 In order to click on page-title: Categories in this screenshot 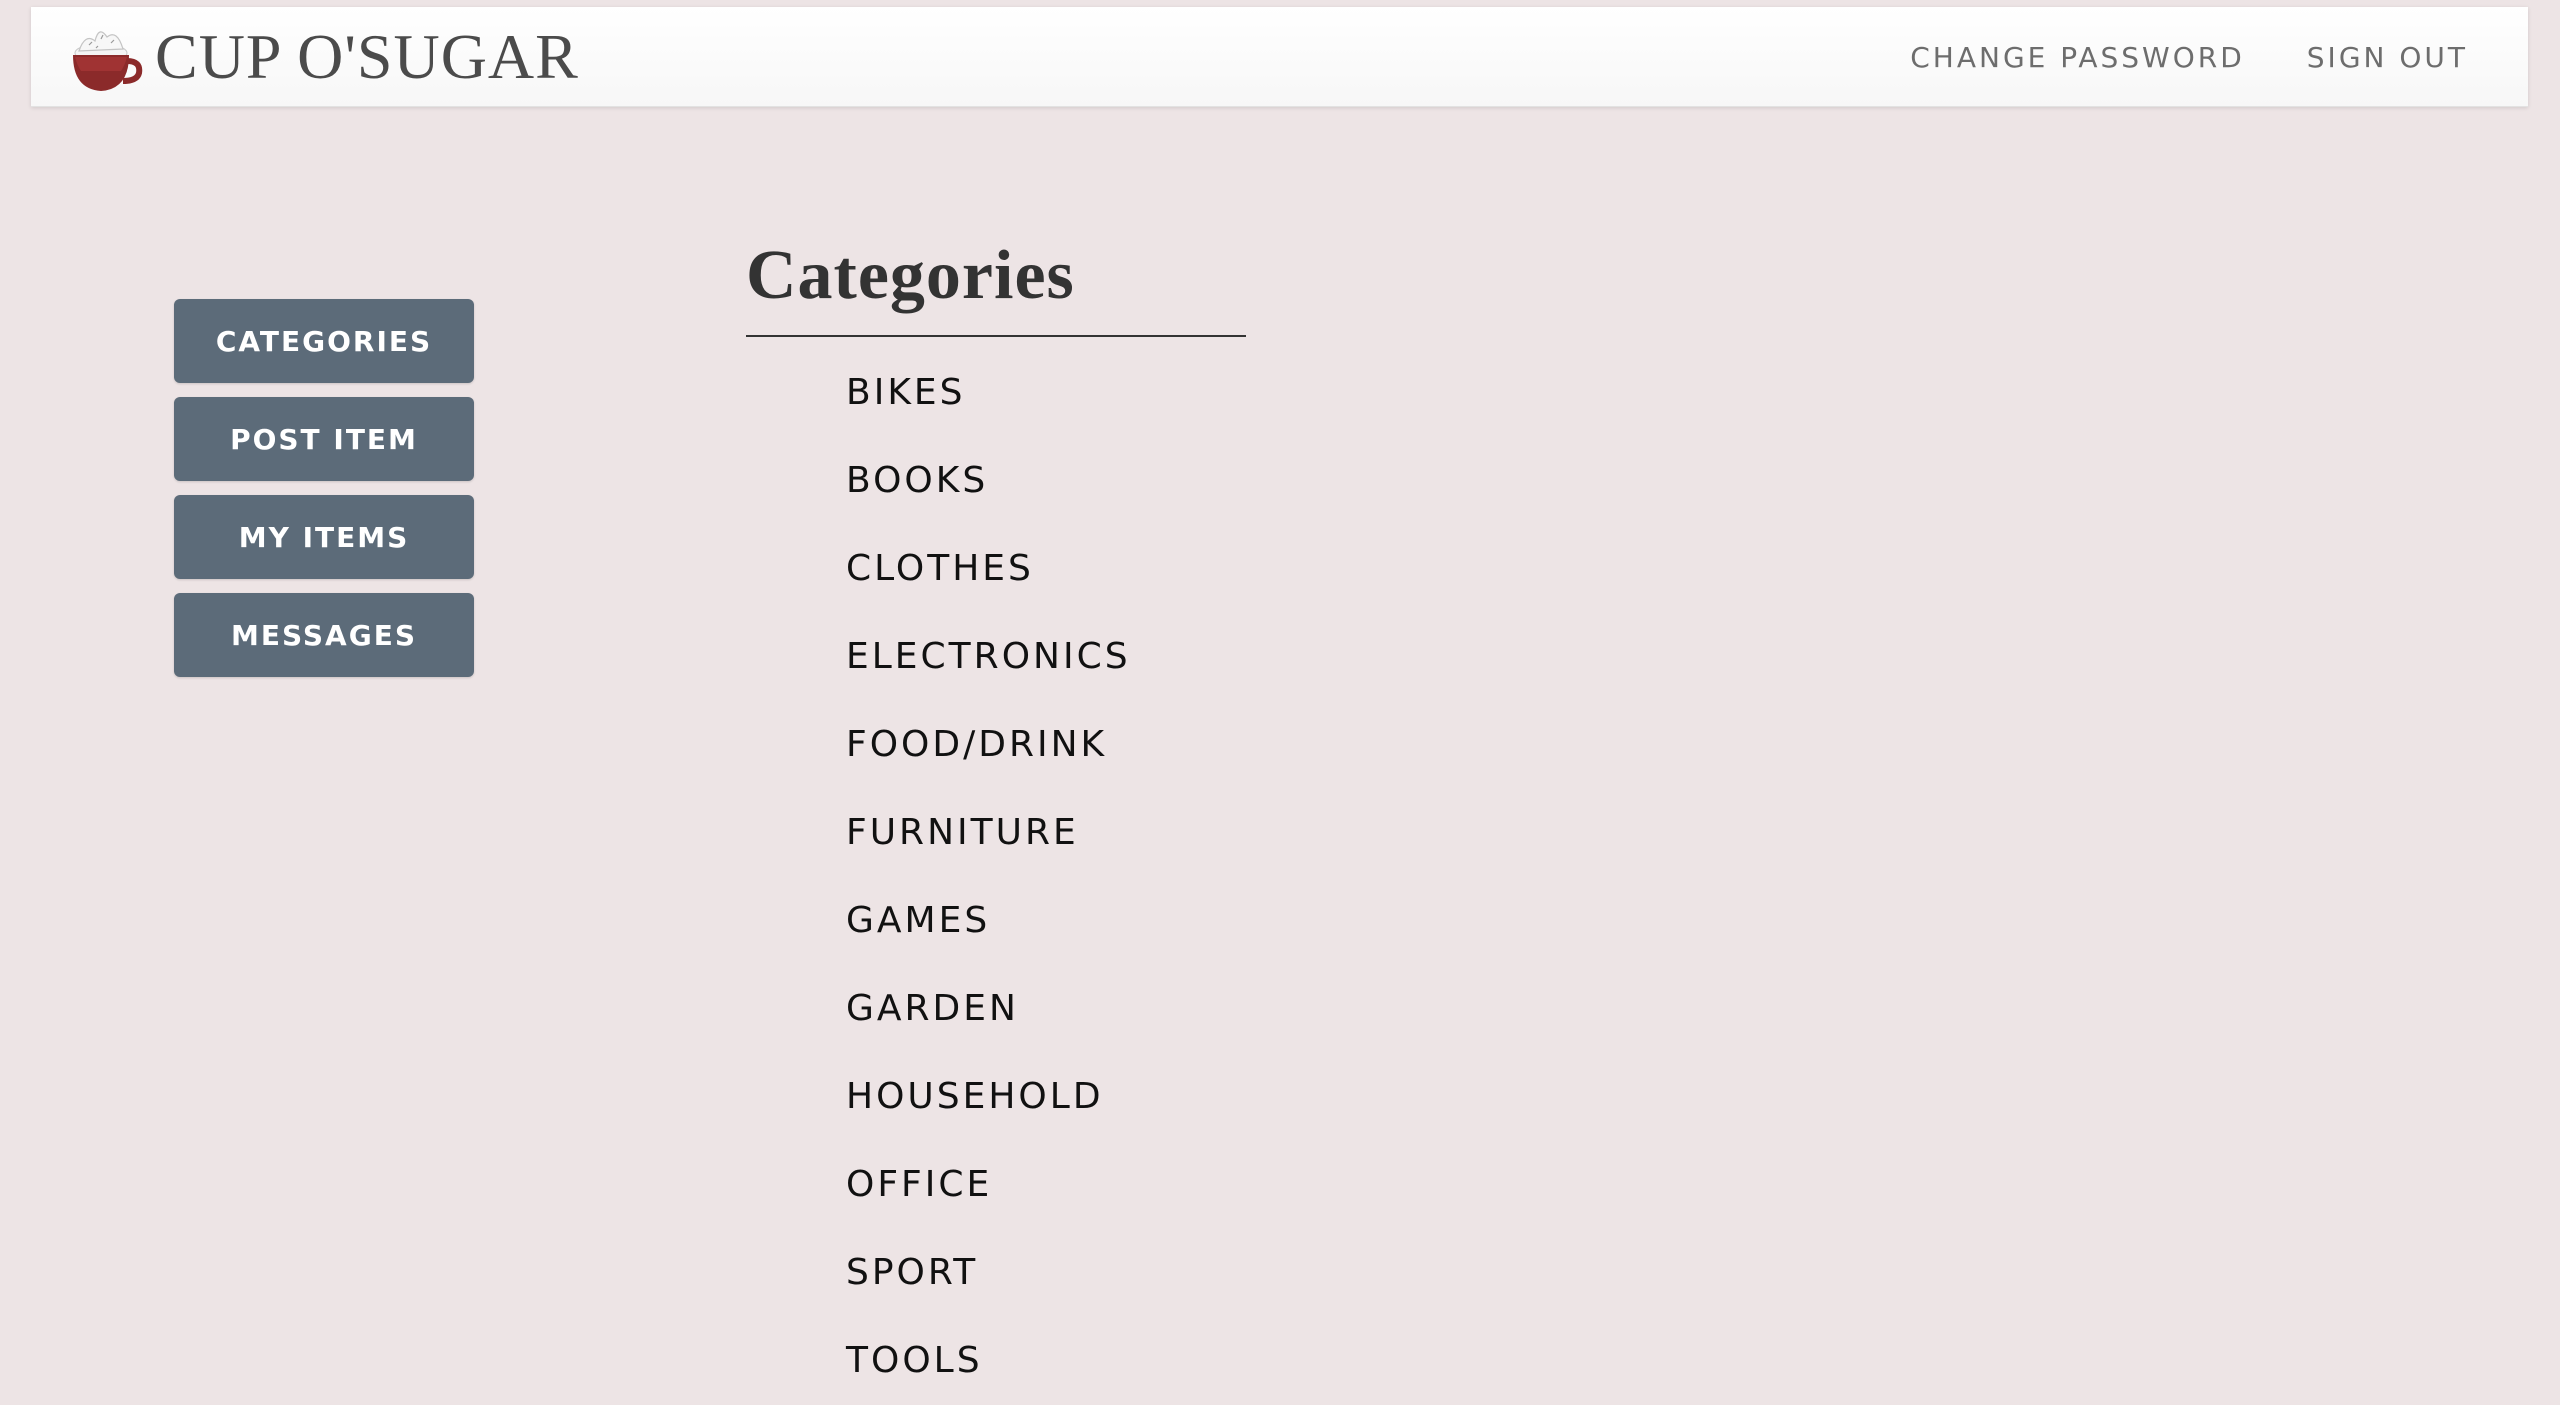, I will do `click(996, 283)`.